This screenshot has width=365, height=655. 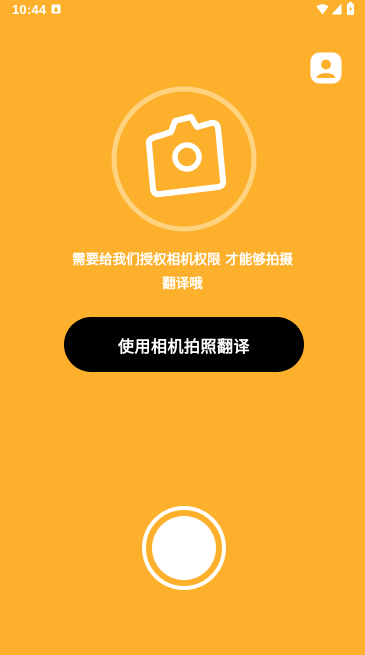 I want to click on profile-icon, so click(x=326, y=68).